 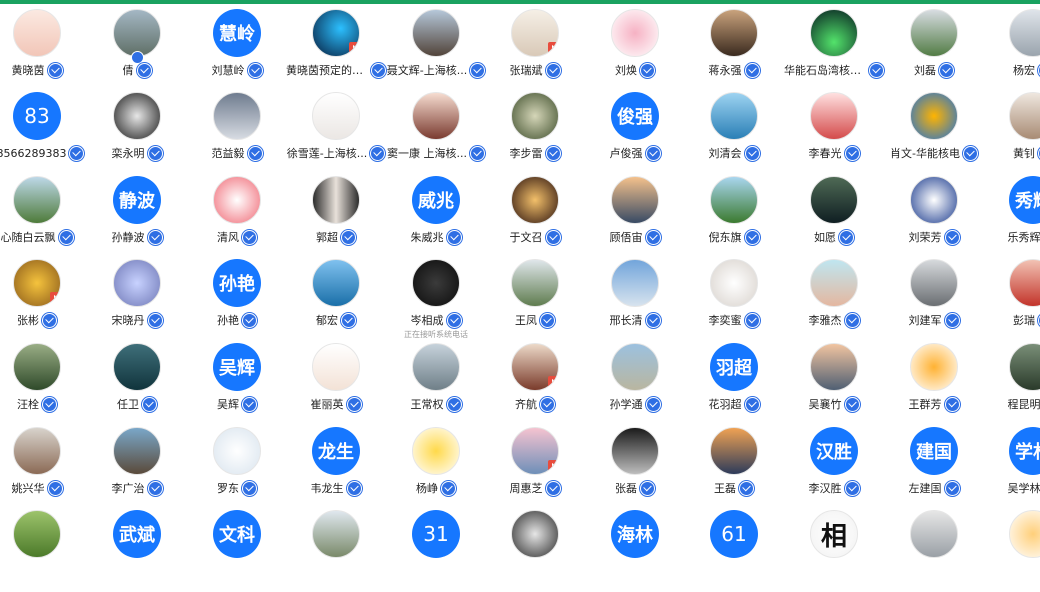 I want to click on contact-card: 杨峥, so click(x=436, y=468).